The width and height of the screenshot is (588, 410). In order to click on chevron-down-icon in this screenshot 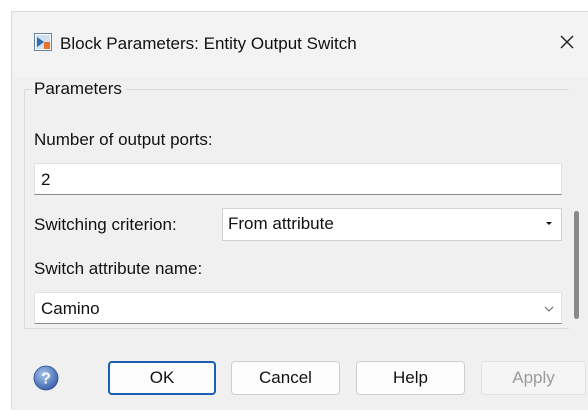, I will do `click(549, 309)`.